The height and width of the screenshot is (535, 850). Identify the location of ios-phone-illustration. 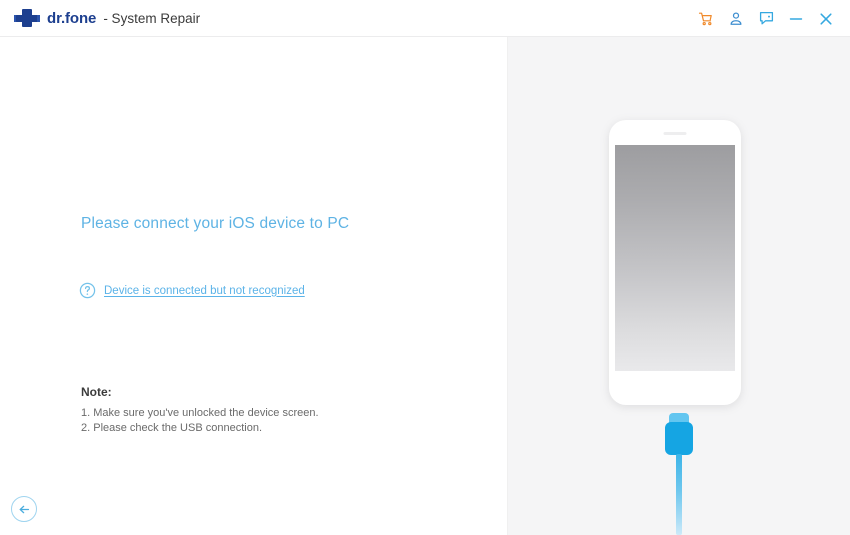
(675, 262).